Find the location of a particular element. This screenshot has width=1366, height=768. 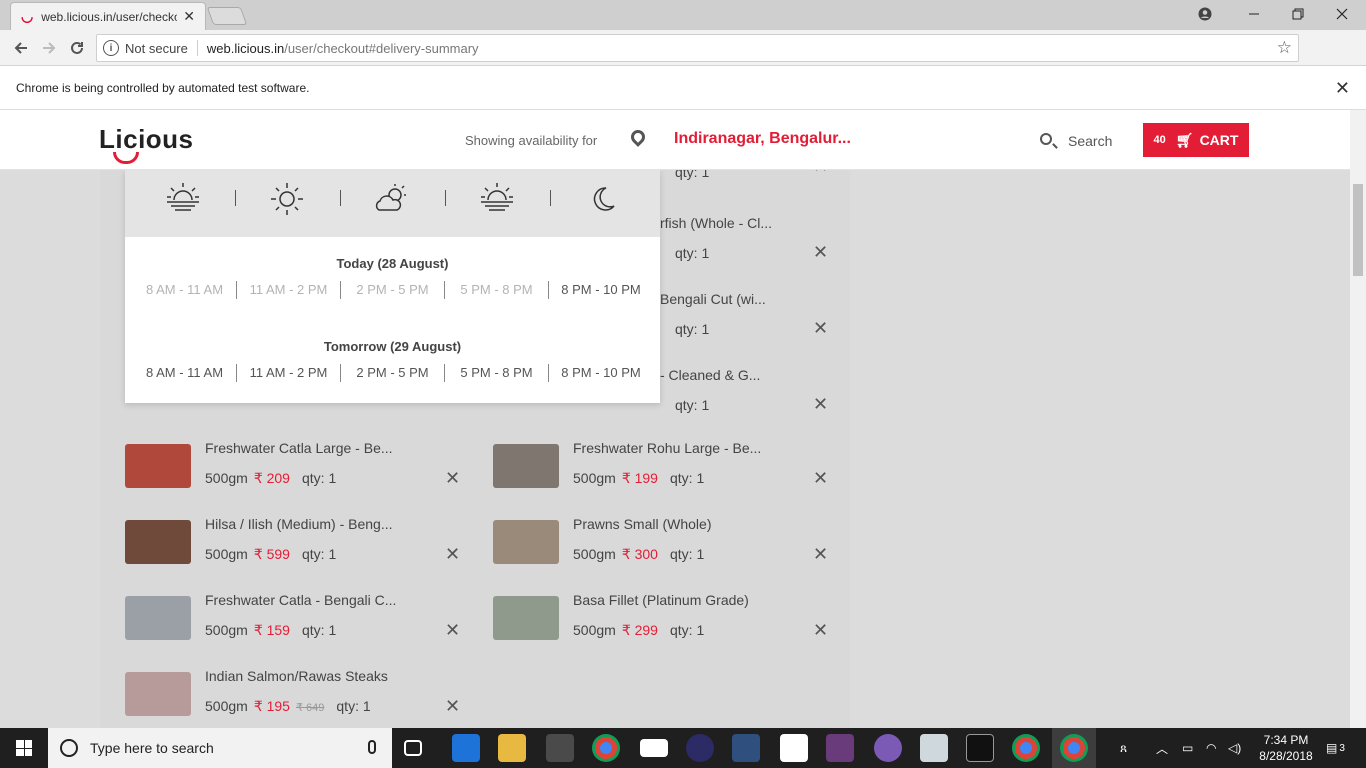

item-name: Basa Fillet (Platinum Grade) is located at coordinates (661, 600).